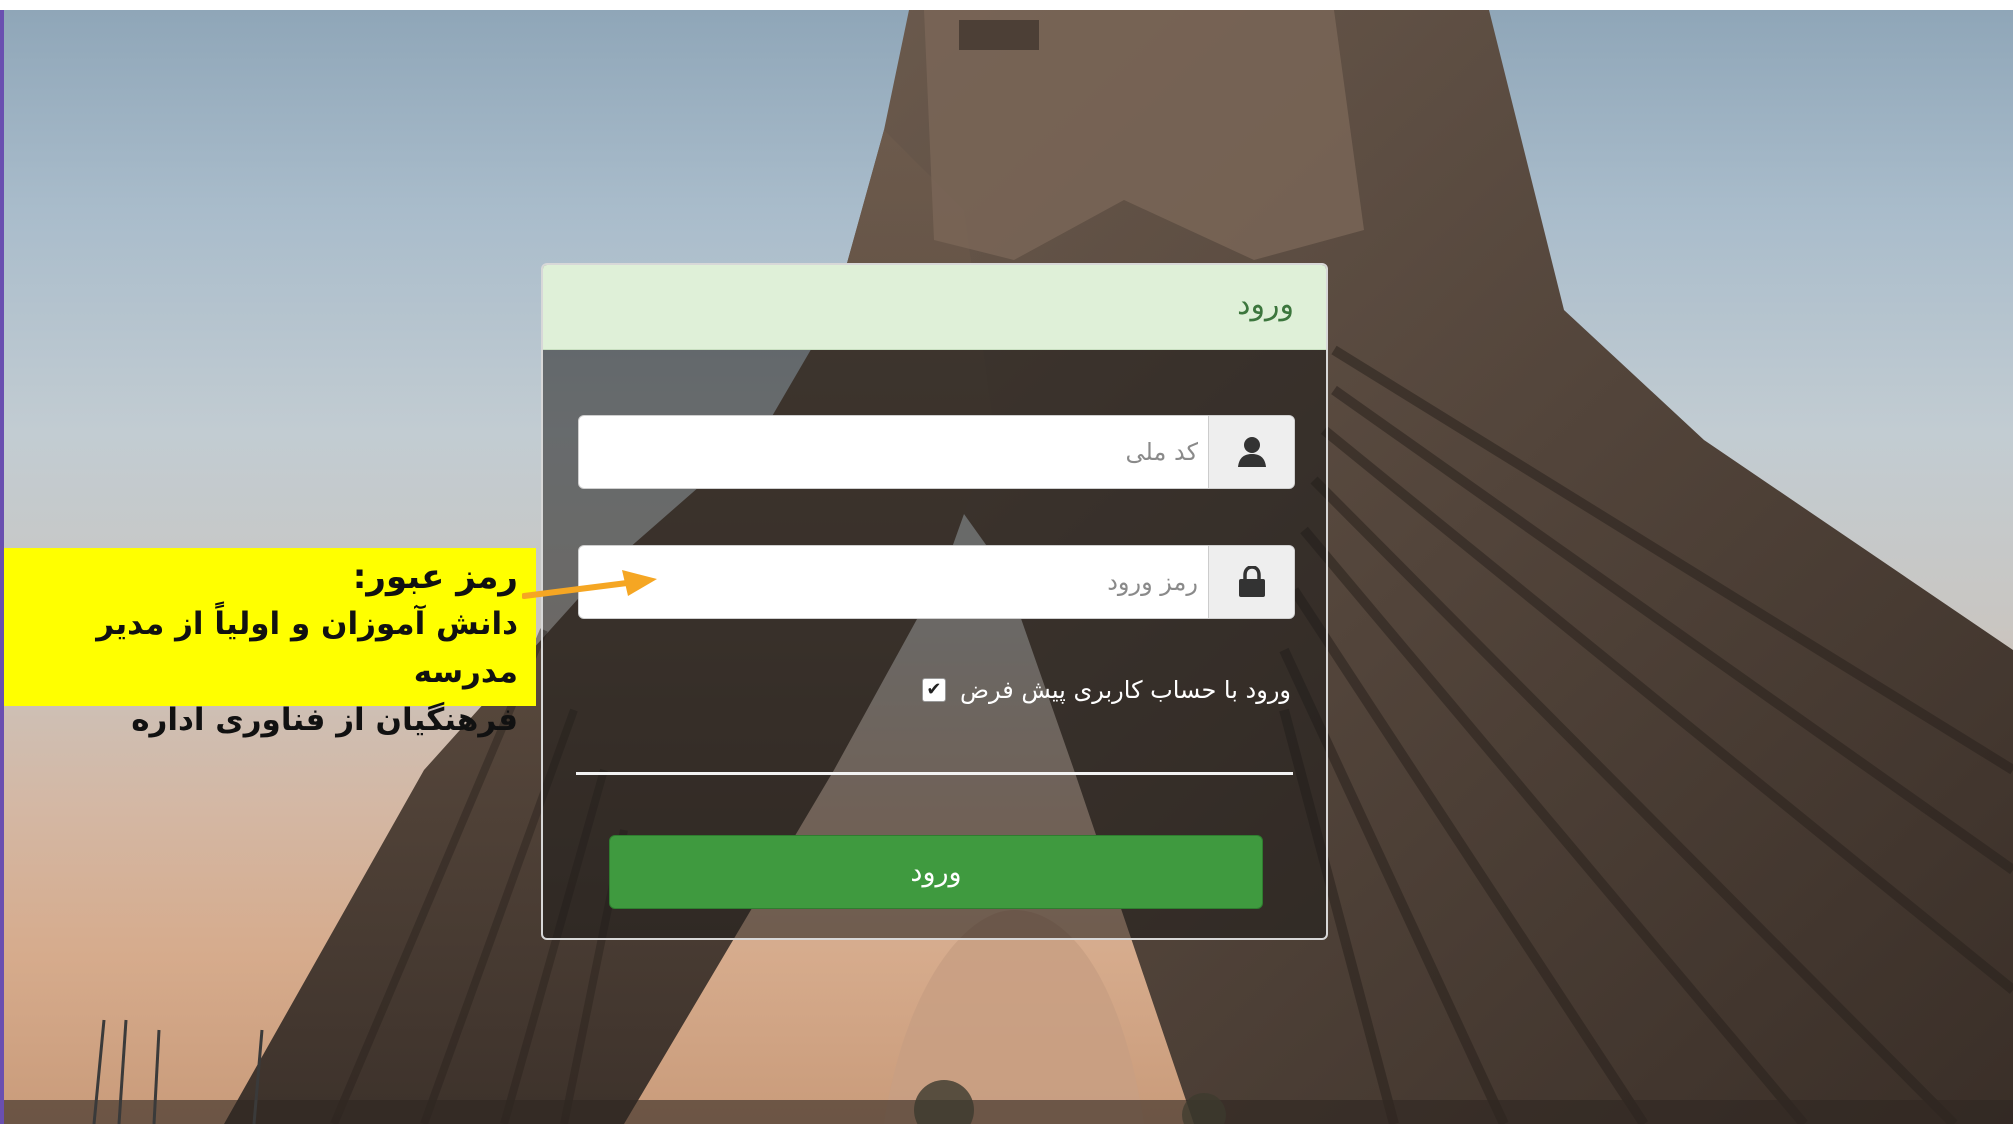 The width and height of the screenshot is (2013, 1124). What do you see at coordinates (589, 584) in the screenshot?
I see `callout-arrow-icon` at bounding box center [589, 584].